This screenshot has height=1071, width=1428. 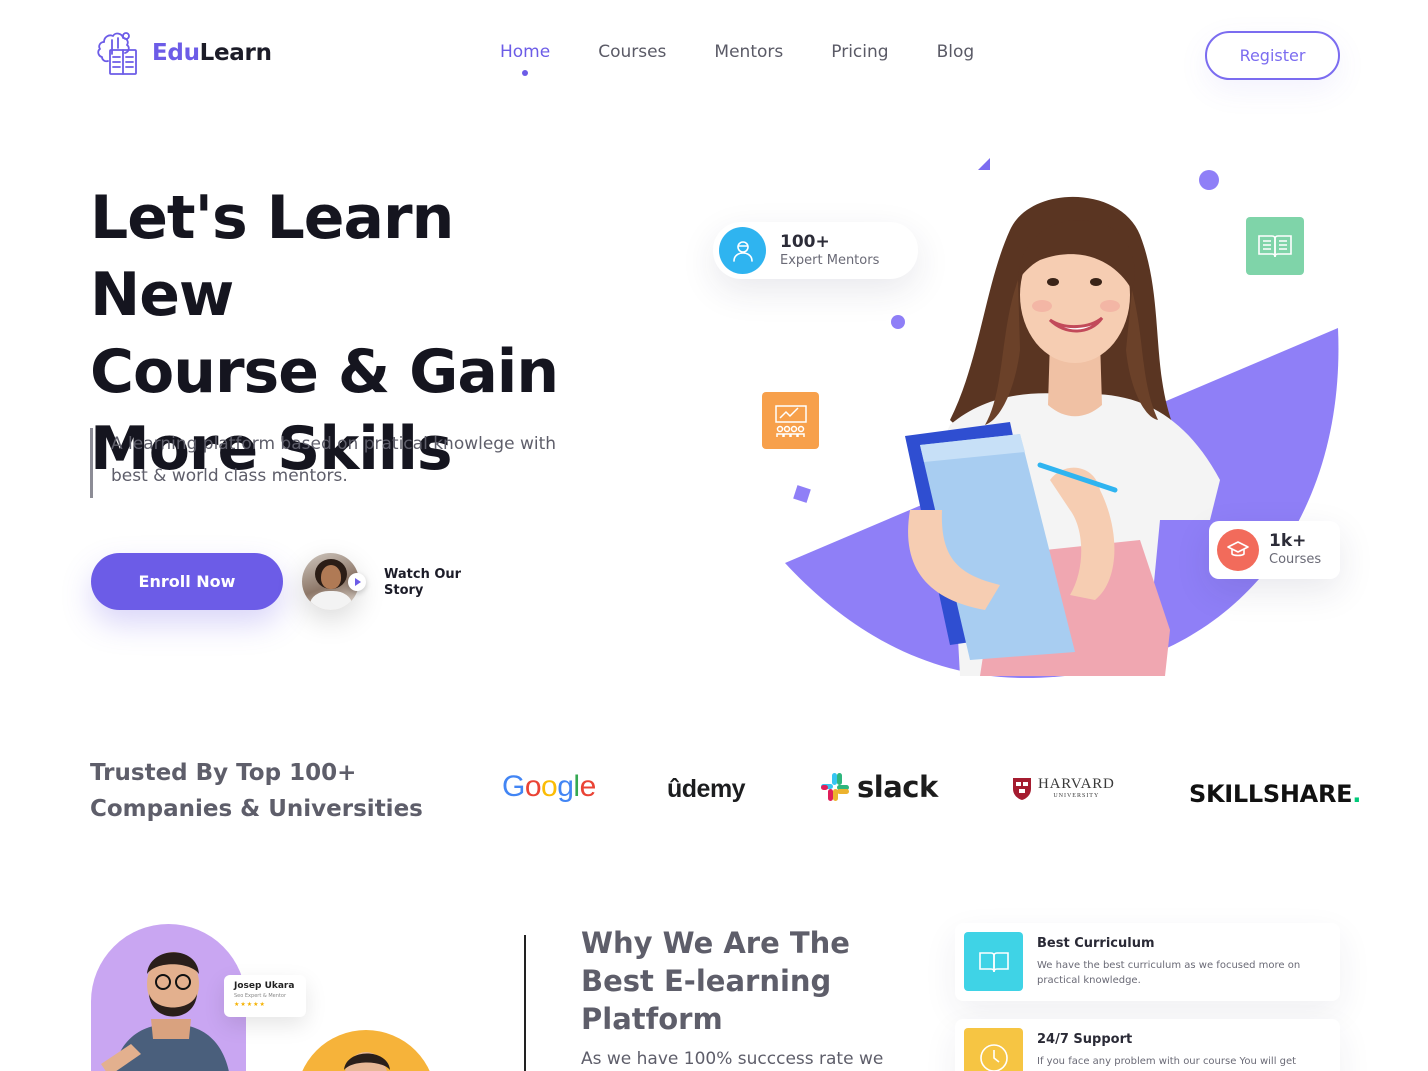 I want to click on courses-stat-text: 1k+ Courses, so click(x=1295, y=550).